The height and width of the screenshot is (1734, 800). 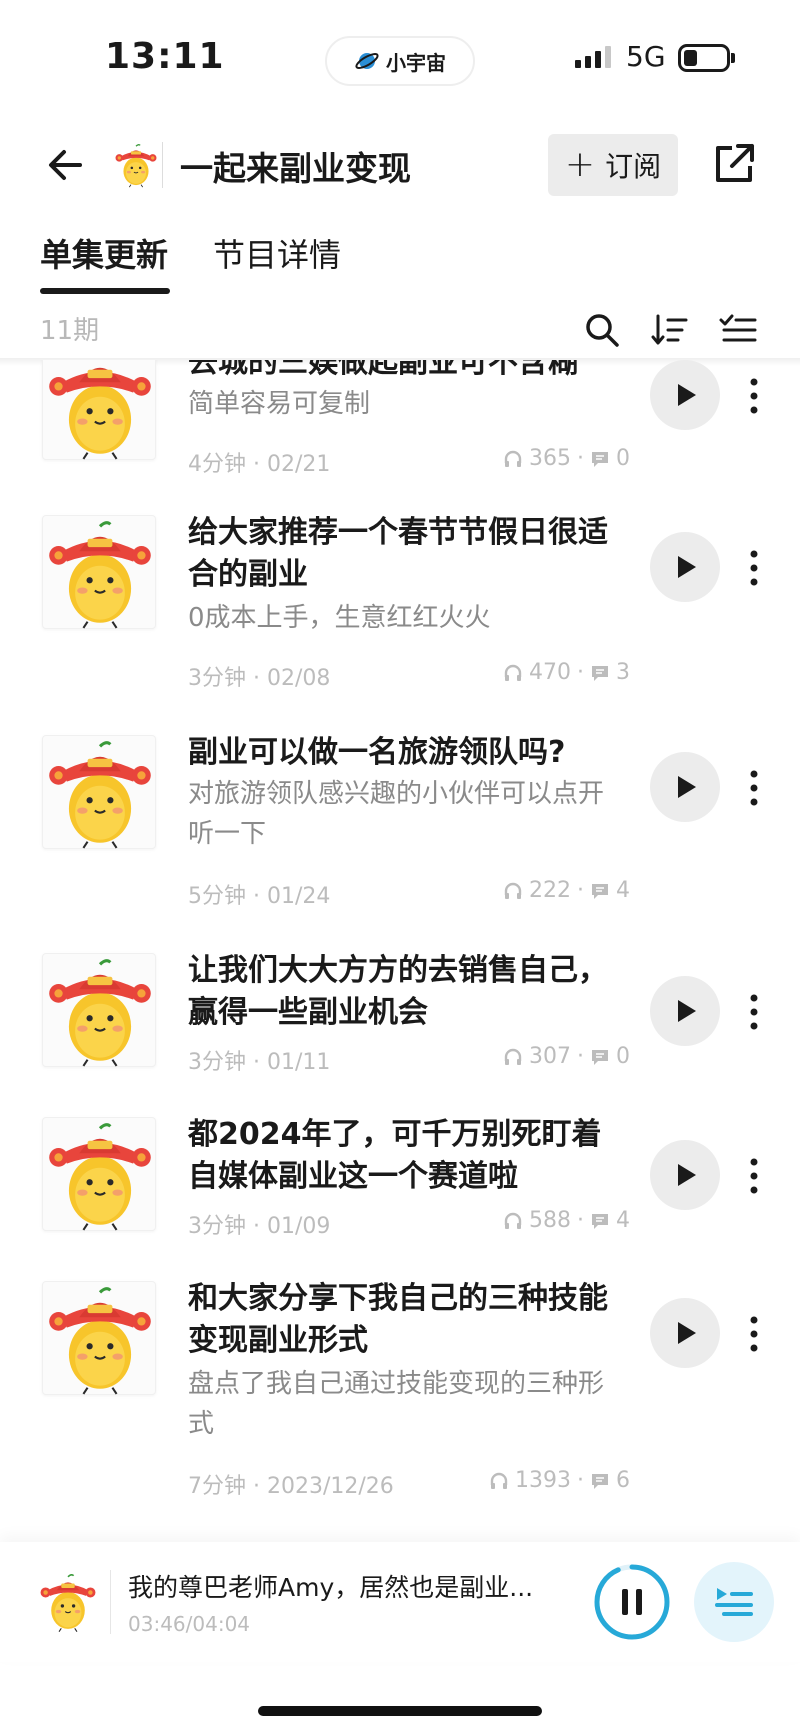 I want to click on search-icon, so click(x=602, y=330).